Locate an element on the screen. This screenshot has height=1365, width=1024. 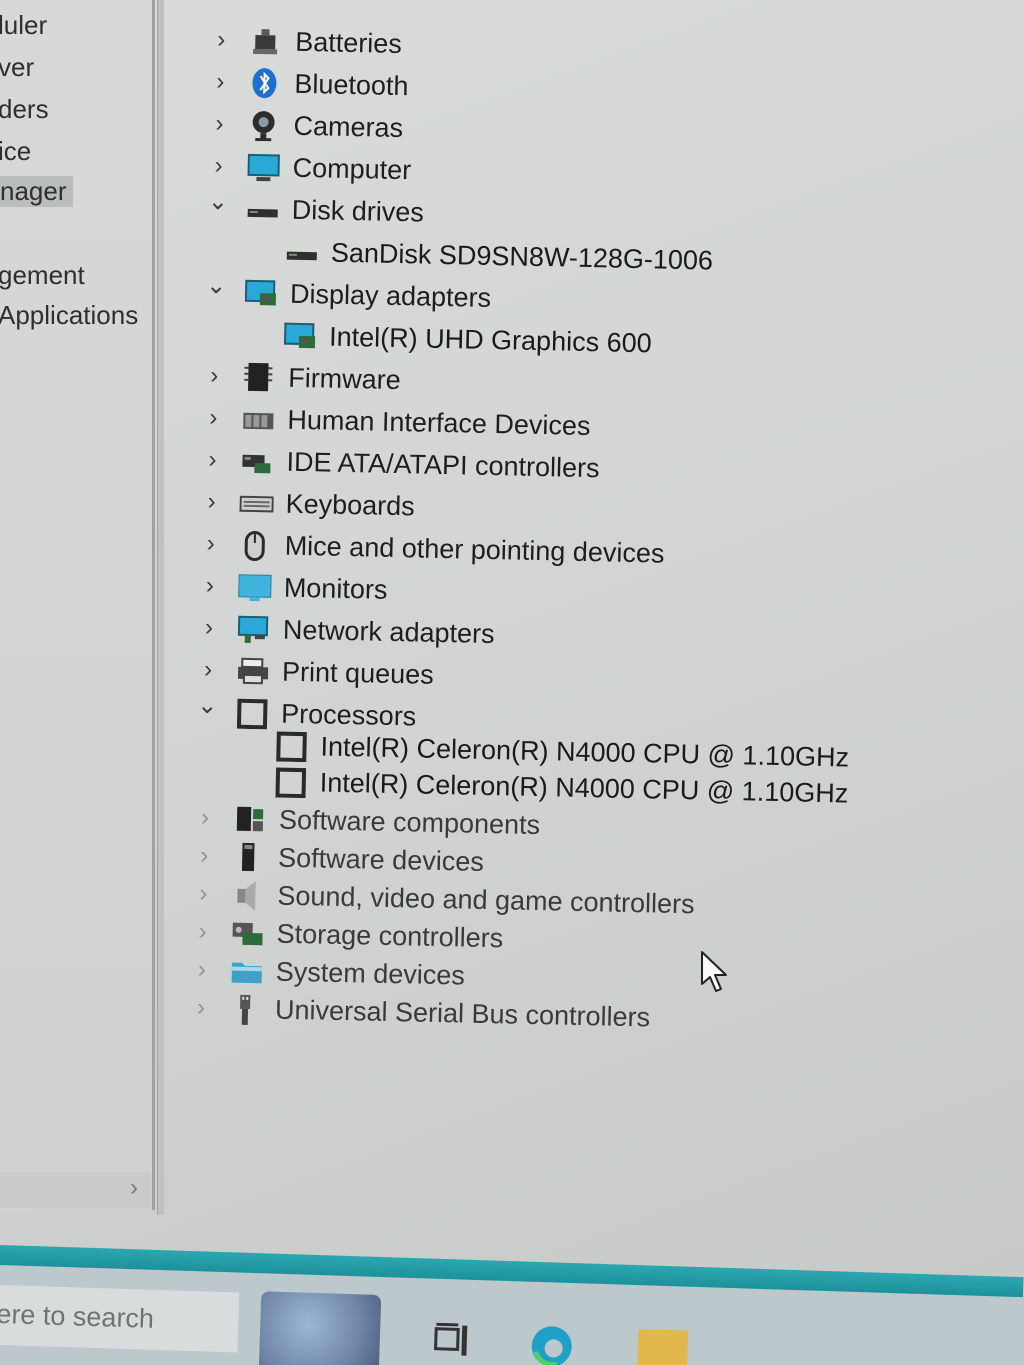
device-category-system-devices: › System devices is located at coordinates (327, 970).